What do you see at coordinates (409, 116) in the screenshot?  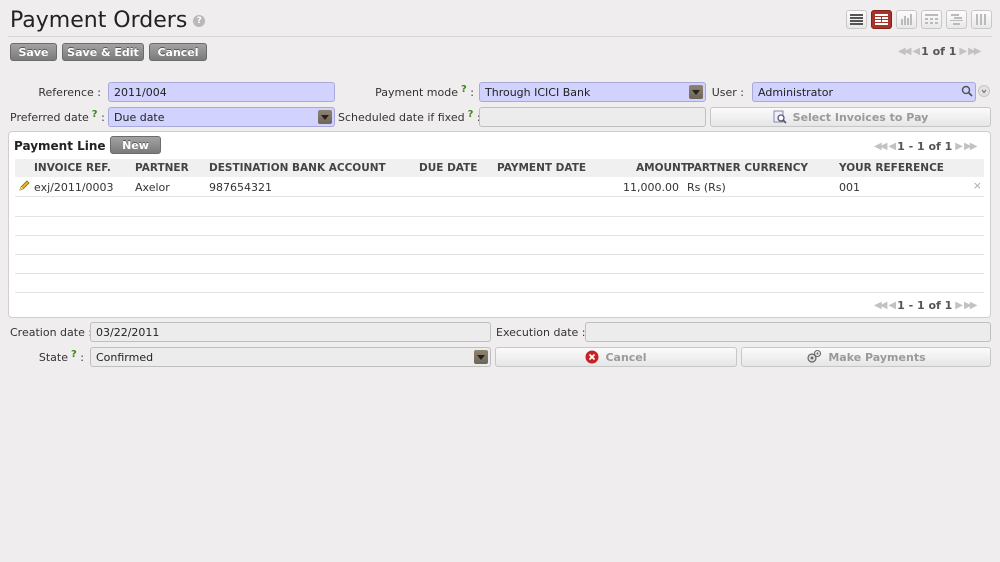 I see `scheduled-date-label: Scheduled date if fixed? :` at bounding box center [409, 116].